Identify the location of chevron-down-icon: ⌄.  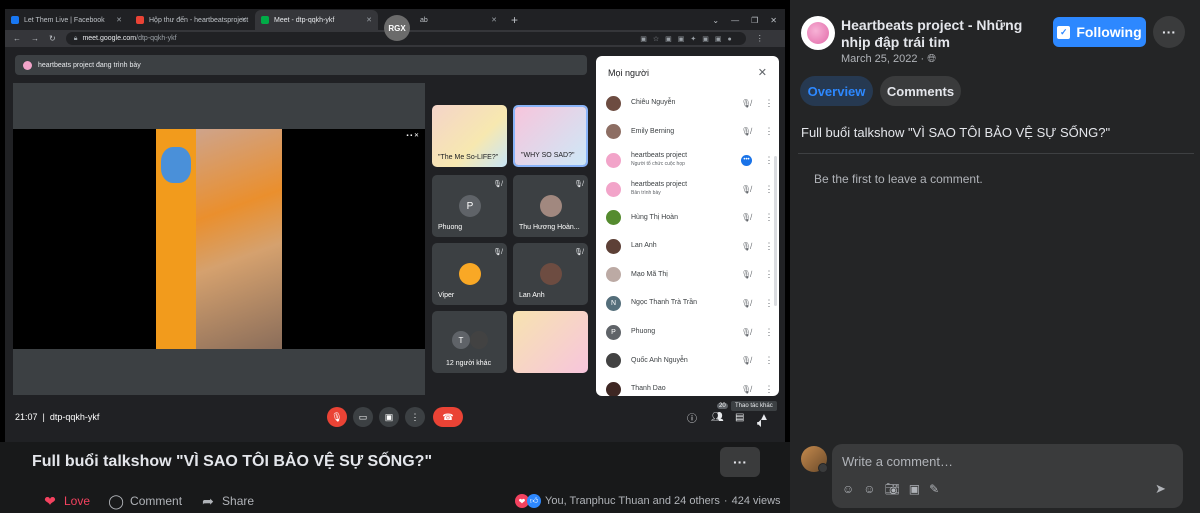
(715, 20).